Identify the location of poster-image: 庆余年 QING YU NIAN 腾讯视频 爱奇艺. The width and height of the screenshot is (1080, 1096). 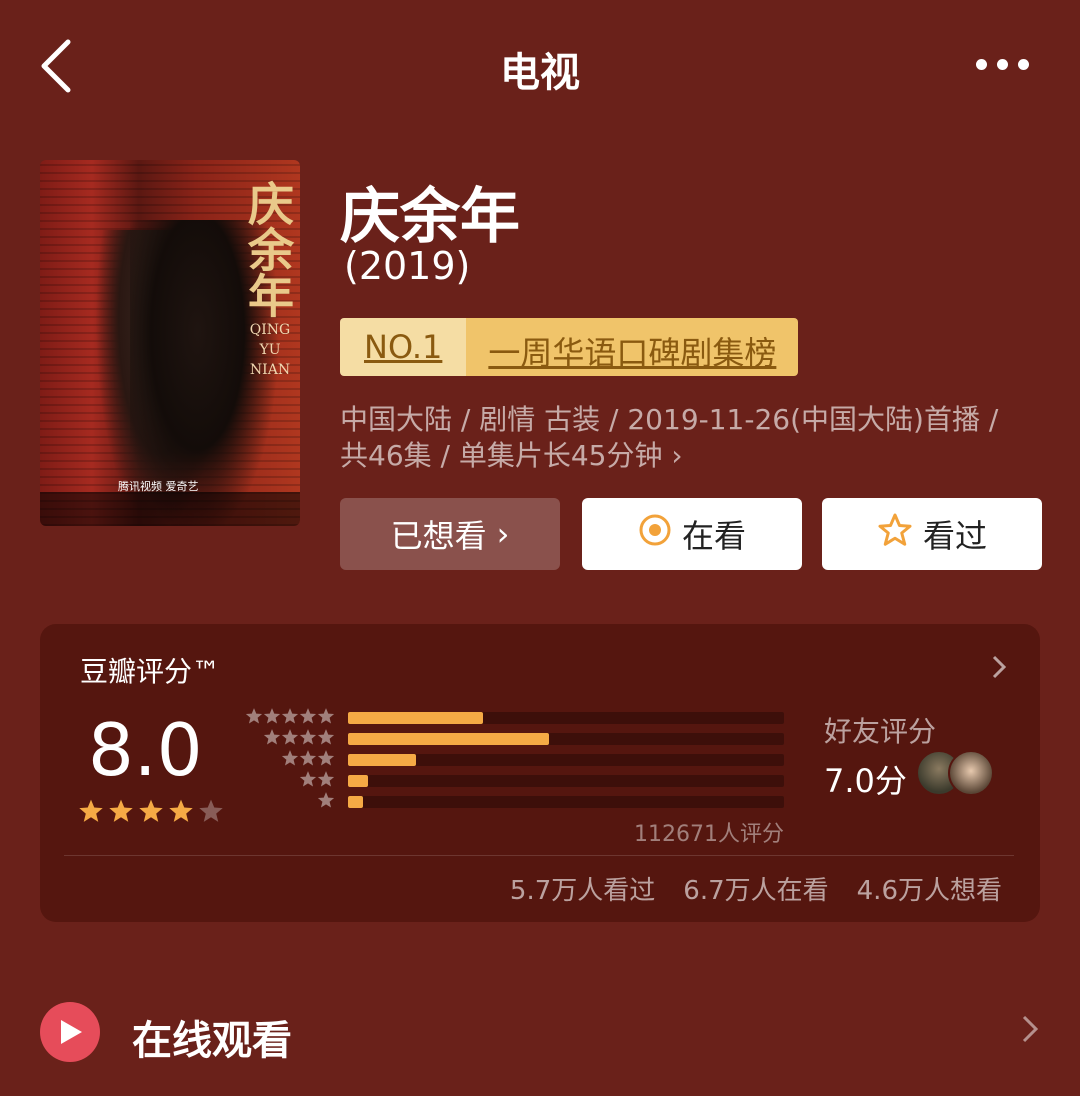
(170, 343).